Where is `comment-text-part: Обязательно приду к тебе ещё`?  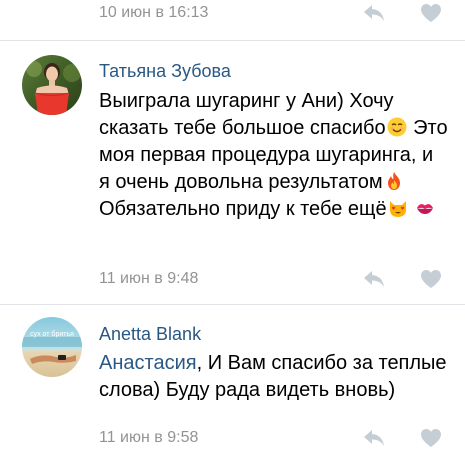
comment-text-part: Обязательно приду к тебе ещё is located at coordinates (243, 209).